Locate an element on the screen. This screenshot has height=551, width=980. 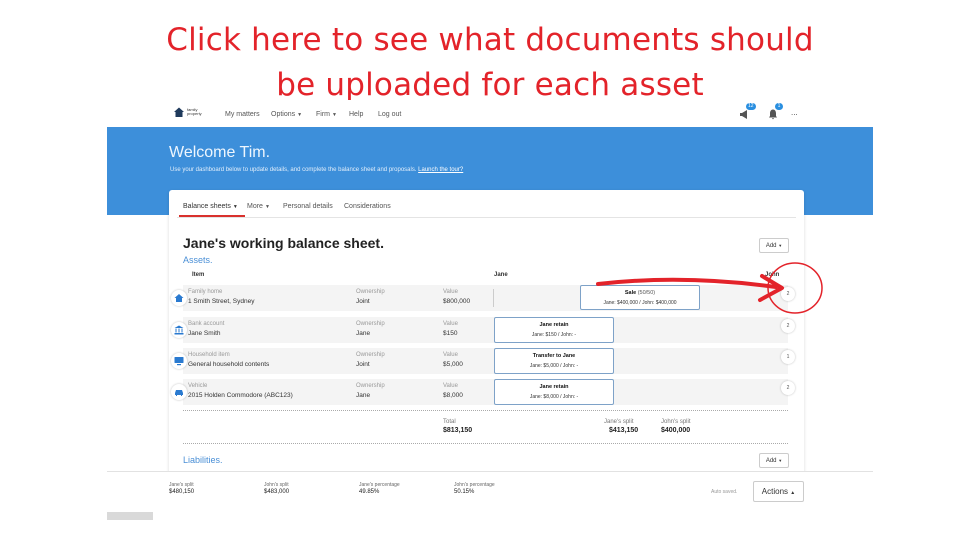
asset-name: 2015 Holden Commodore (ABC123) is located at coordinates (240, 395).